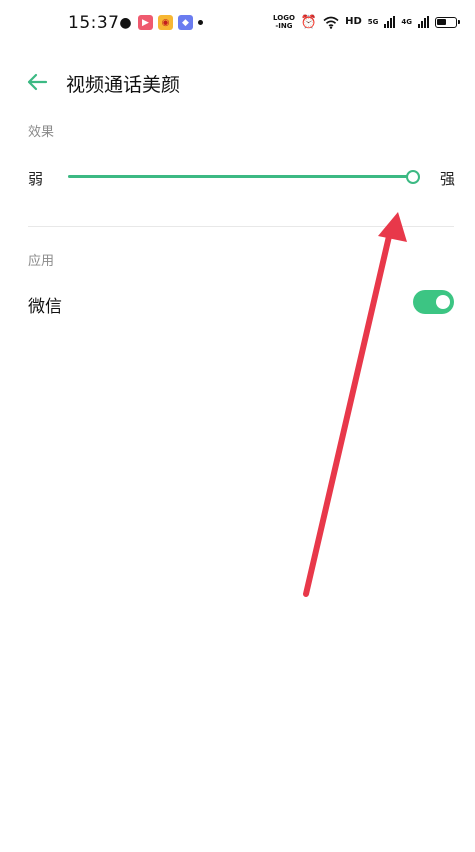 This screenshot has height=852, width=475. I want to click on notification-icons: ● ▶ ◉ ◆, so click(160, 22).